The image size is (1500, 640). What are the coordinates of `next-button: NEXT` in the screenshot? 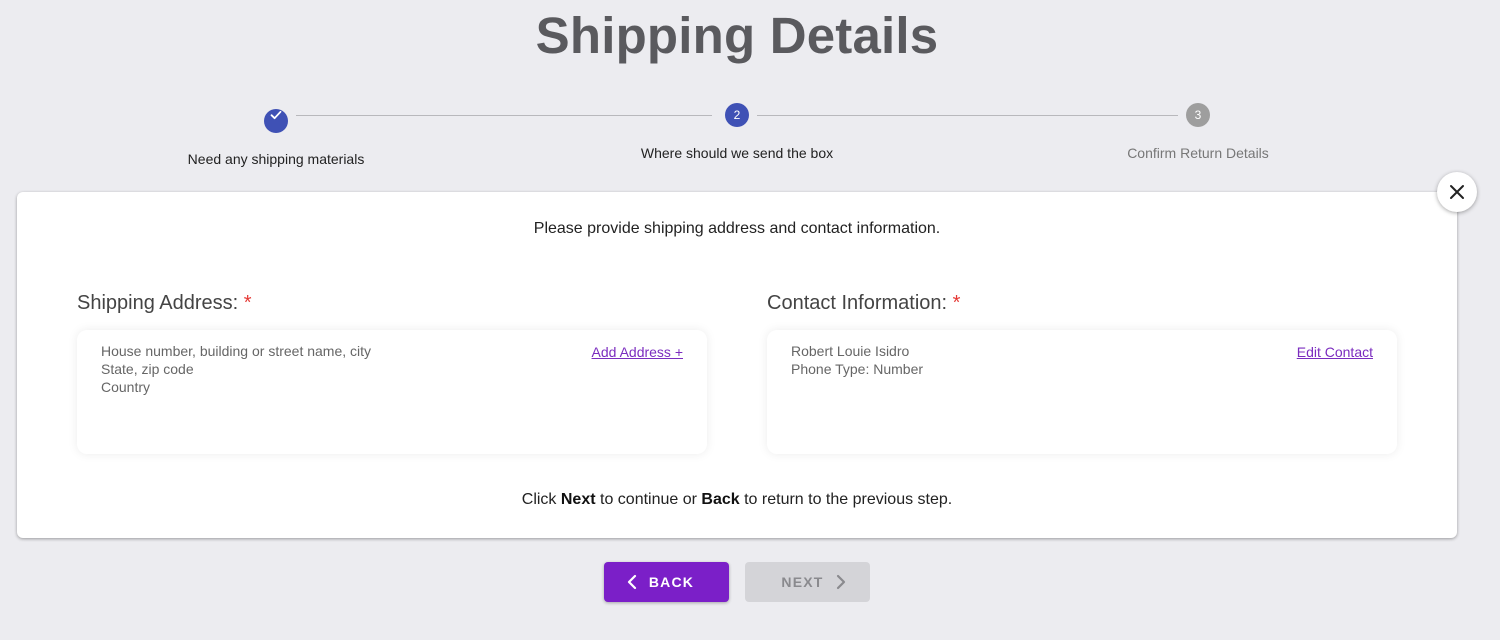 It's located at (807, 582).